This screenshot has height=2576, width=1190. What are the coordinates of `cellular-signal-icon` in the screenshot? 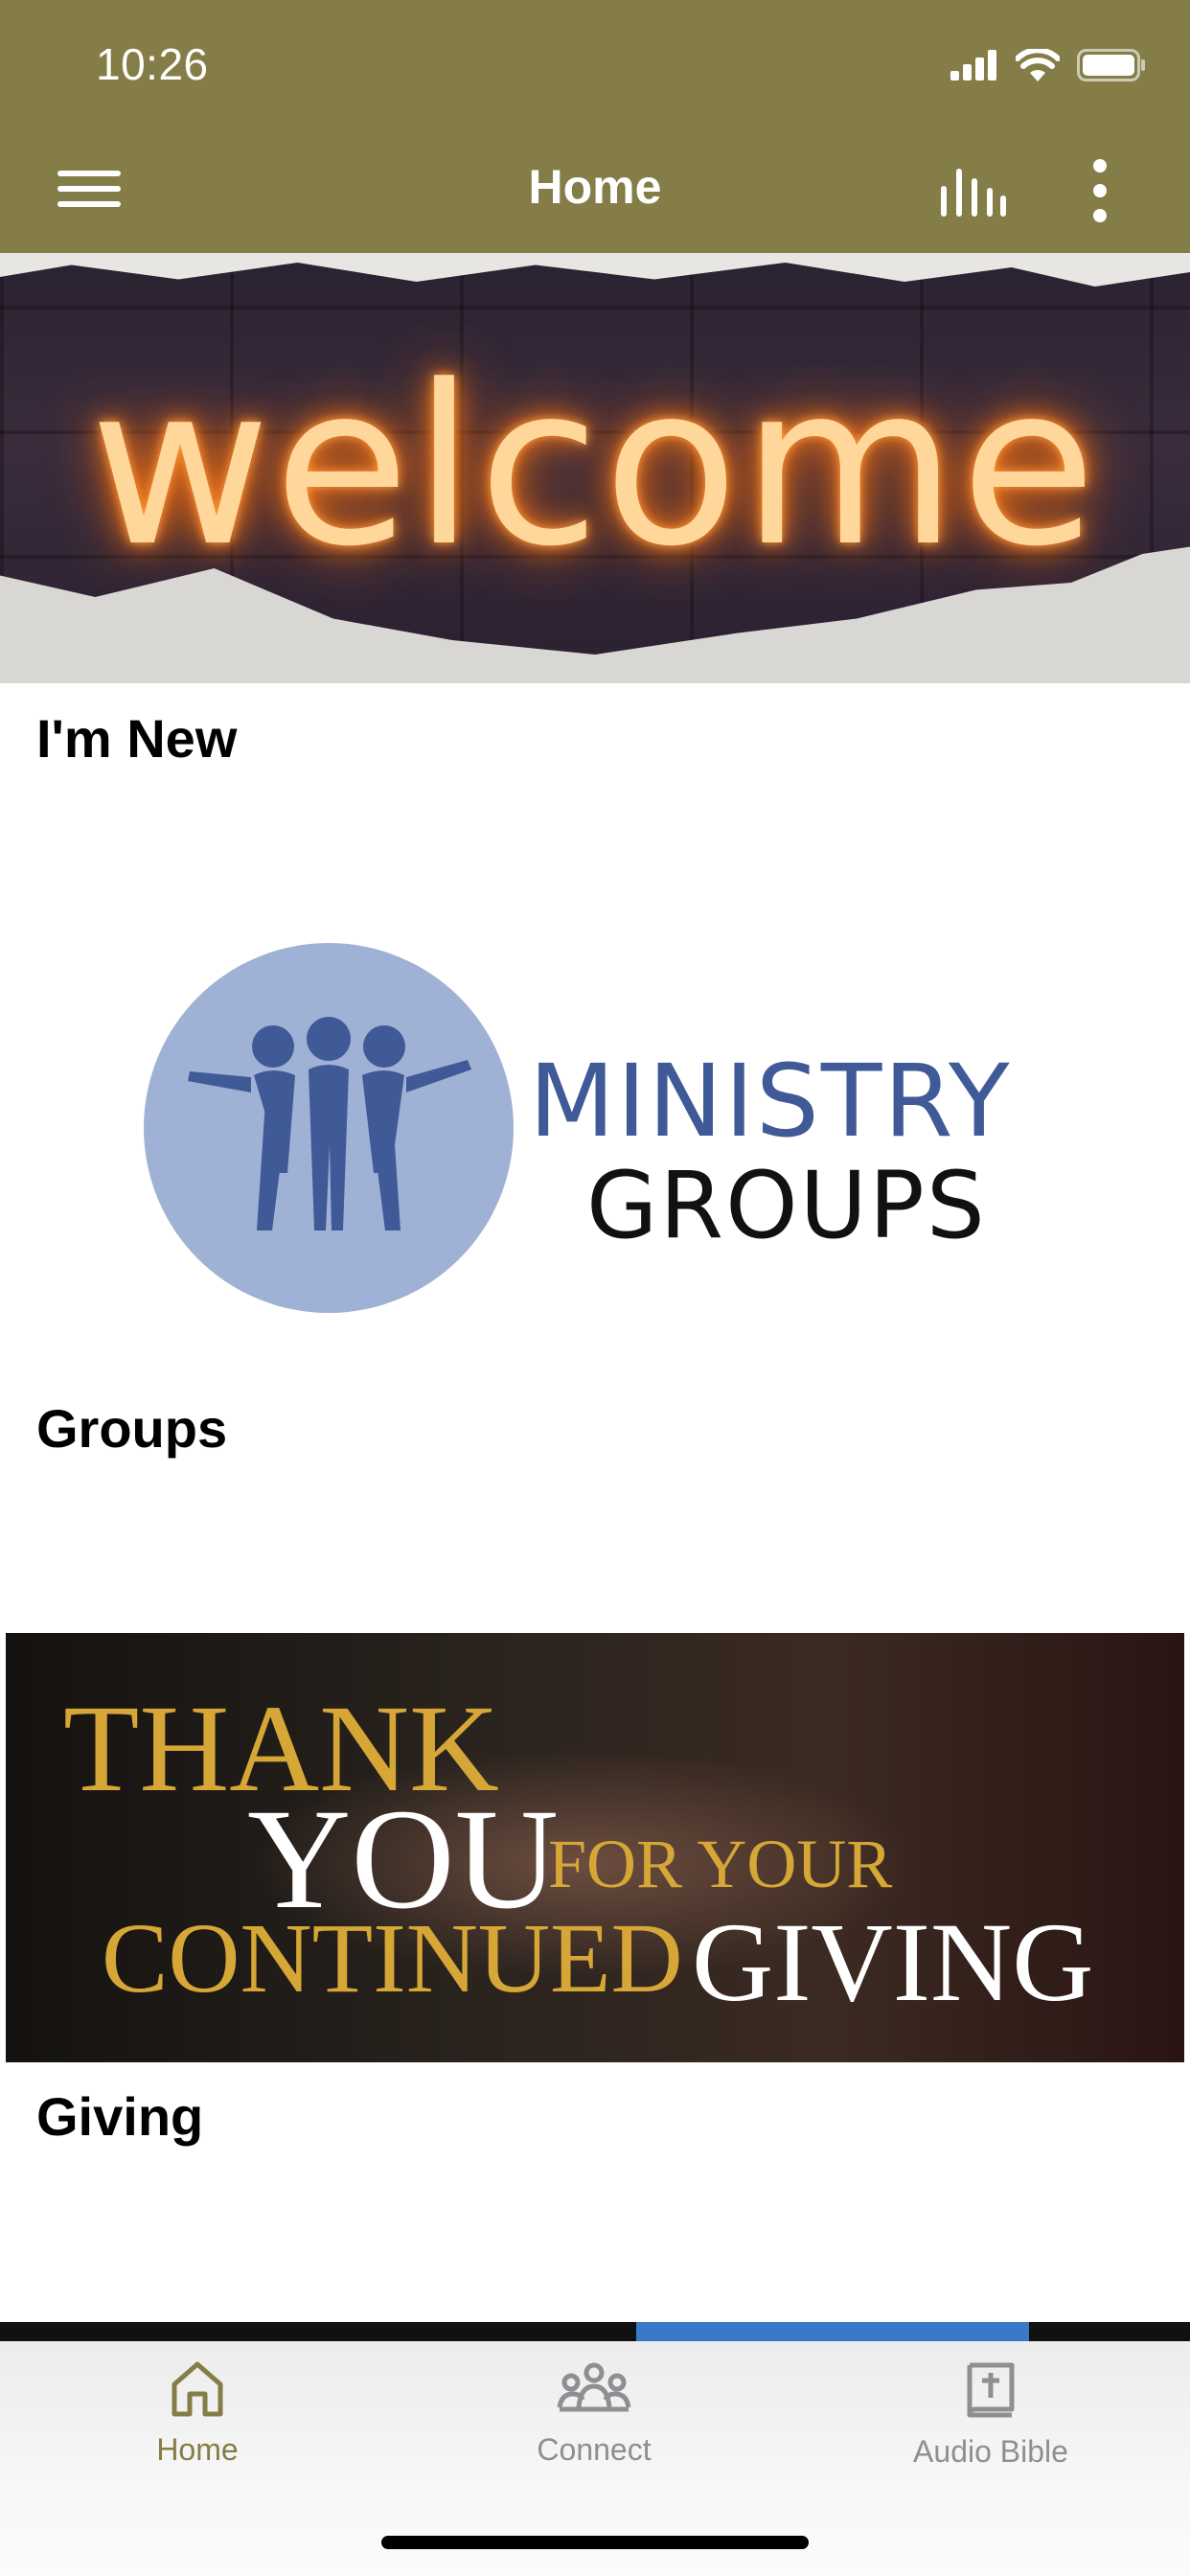 It's located at (973, 65).